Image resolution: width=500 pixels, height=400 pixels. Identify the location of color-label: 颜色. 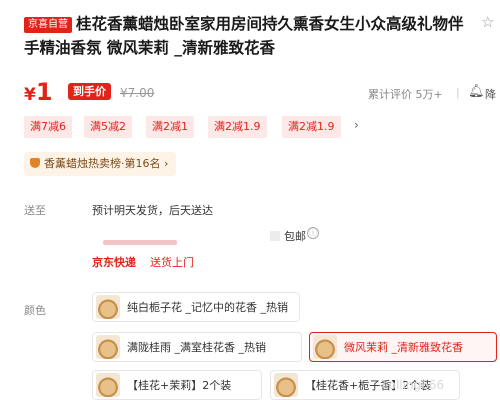
(35, 310).